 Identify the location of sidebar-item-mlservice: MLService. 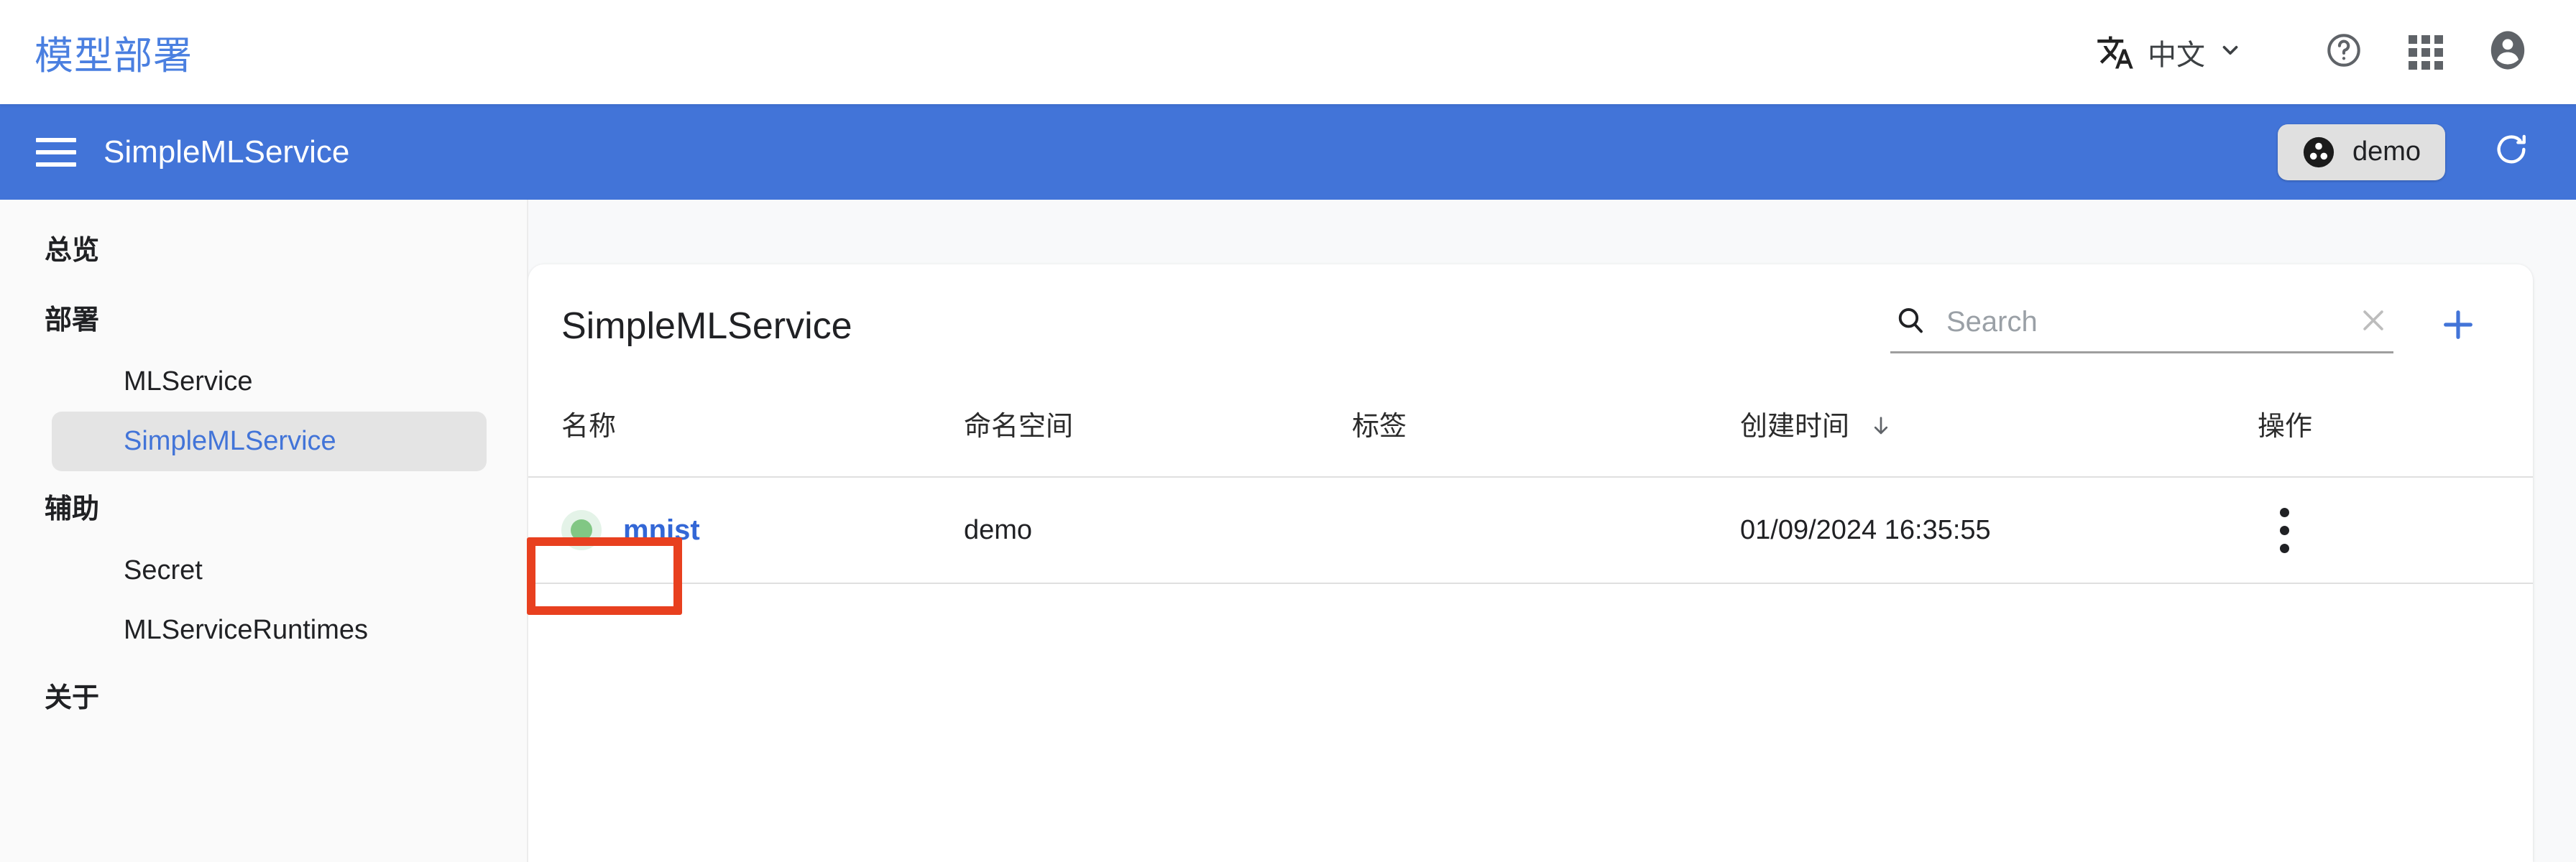
(269, 382).